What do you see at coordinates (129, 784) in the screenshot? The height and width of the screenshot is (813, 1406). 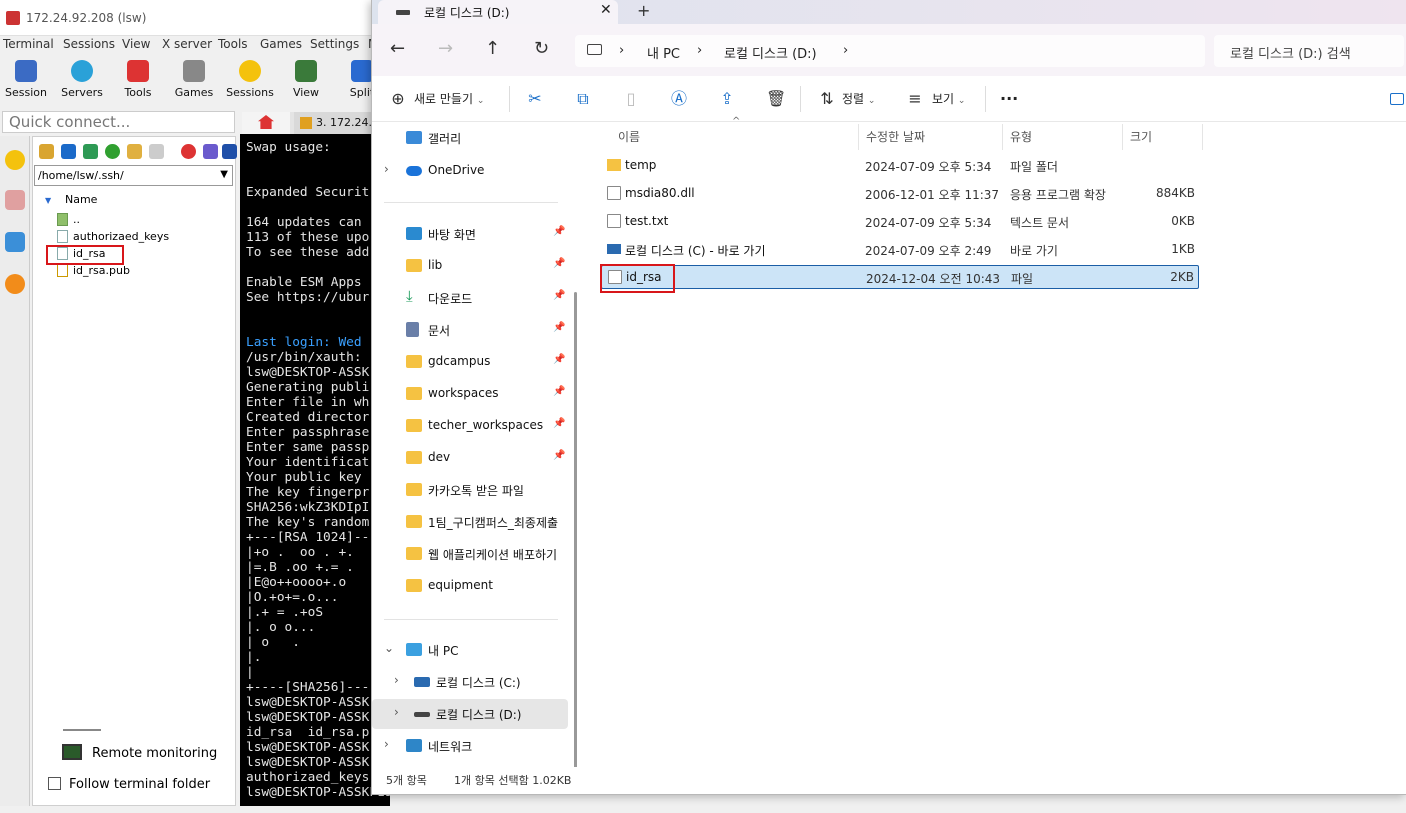 I see `follow-terminal-folder-checkbox: Follow terminal folder` at bounding box center [129, 784].